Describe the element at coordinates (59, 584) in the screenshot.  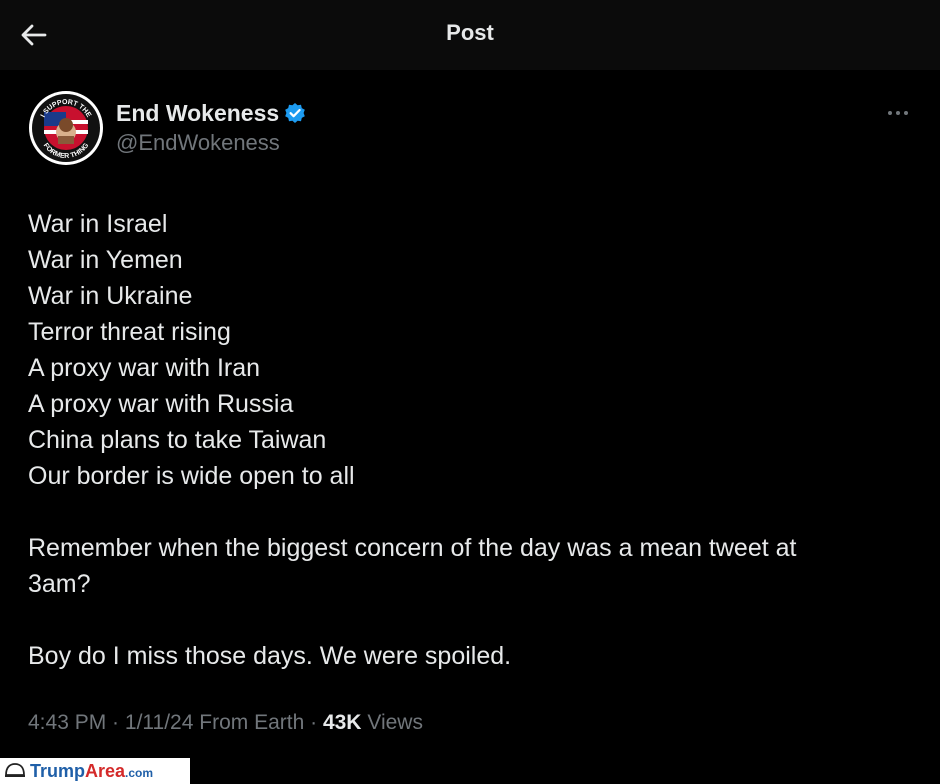
I see `tweet-paragraph-2-line-2: 3am?` at that location.